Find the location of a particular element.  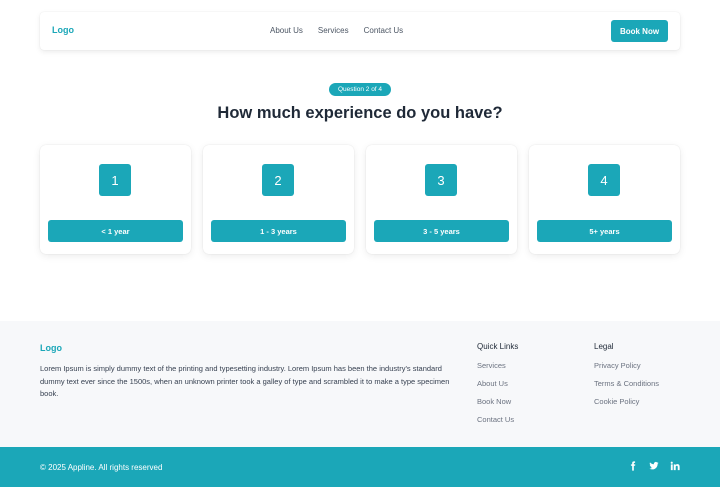

footer-link-about: About Us is located at coordinates (497, 383).